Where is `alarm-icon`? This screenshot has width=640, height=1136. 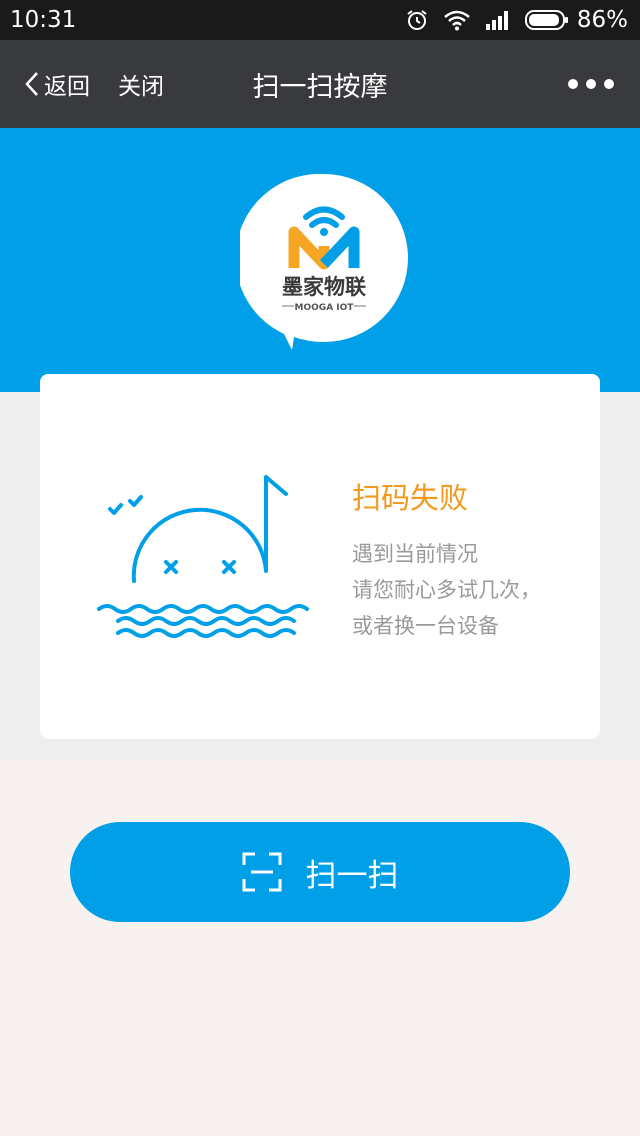
alarm-icon is located at coordinates (417, 20).